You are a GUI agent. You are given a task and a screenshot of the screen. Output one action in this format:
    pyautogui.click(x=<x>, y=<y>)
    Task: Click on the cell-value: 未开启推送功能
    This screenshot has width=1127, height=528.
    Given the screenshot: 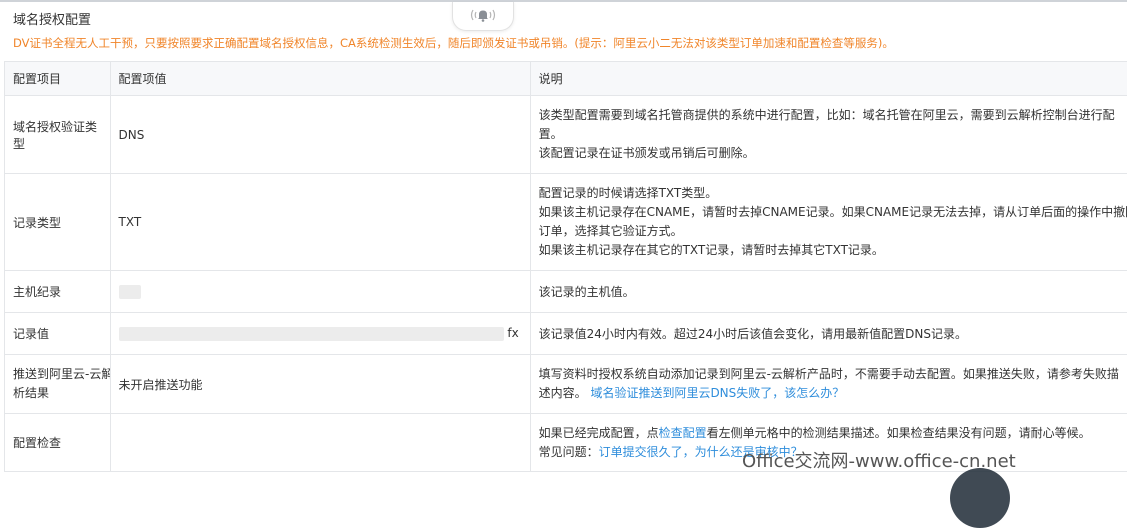 What is the action you would take?
    pyautogui.click(x=320, y=384)
    